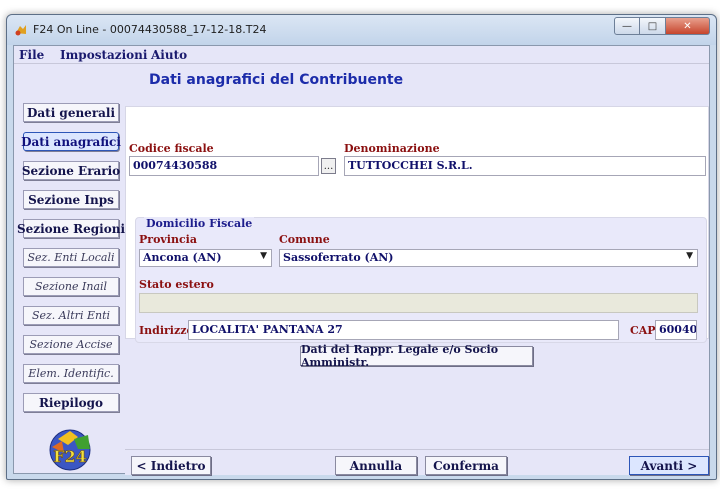  What do you see at coordinates (688, 26) in the screenshot?
I see `close-button: ✕` at bounding box center [688, 26].